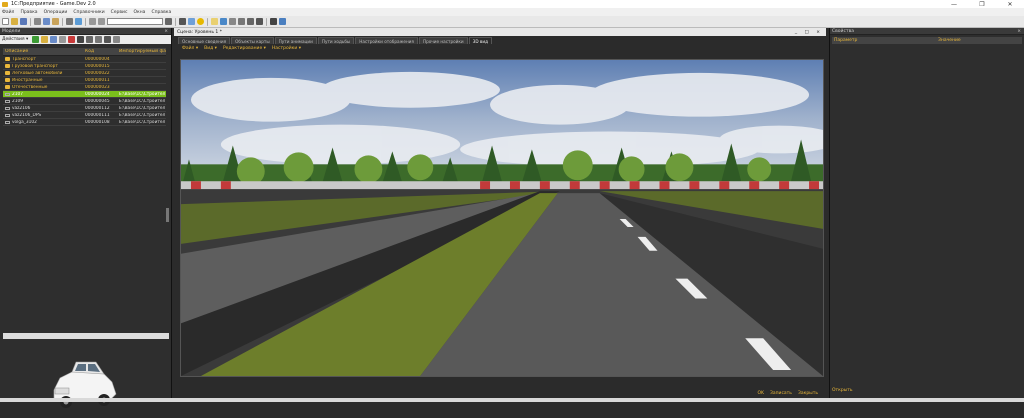 Image resolution: width=1024 pixels, height=418 pixels. I want to click on status-bar, so click(512, 400).